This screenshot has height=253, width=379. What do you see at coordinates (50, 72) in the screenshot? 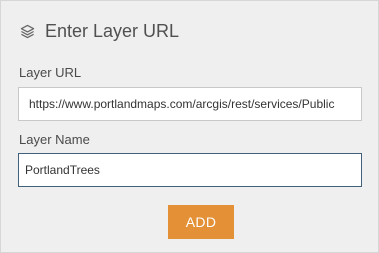
I see `layer-url-label: Layer URL` at bounding box center [50, 72].